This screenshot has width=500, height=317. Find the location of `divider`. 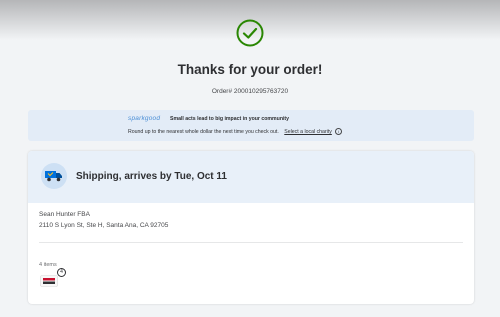

divider is located at coordinates (251, 242).